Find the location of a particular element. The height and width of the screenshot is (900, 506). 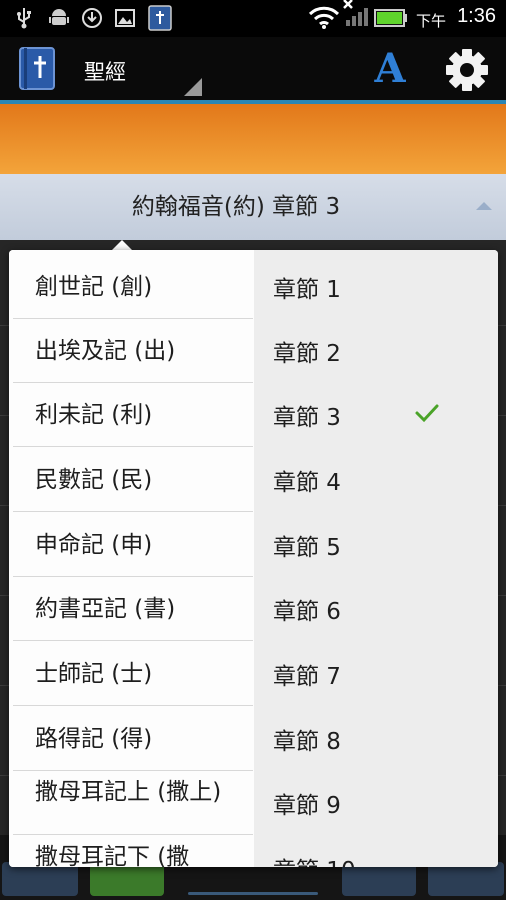

font-size-button: A is located at coordinates (390, 69).